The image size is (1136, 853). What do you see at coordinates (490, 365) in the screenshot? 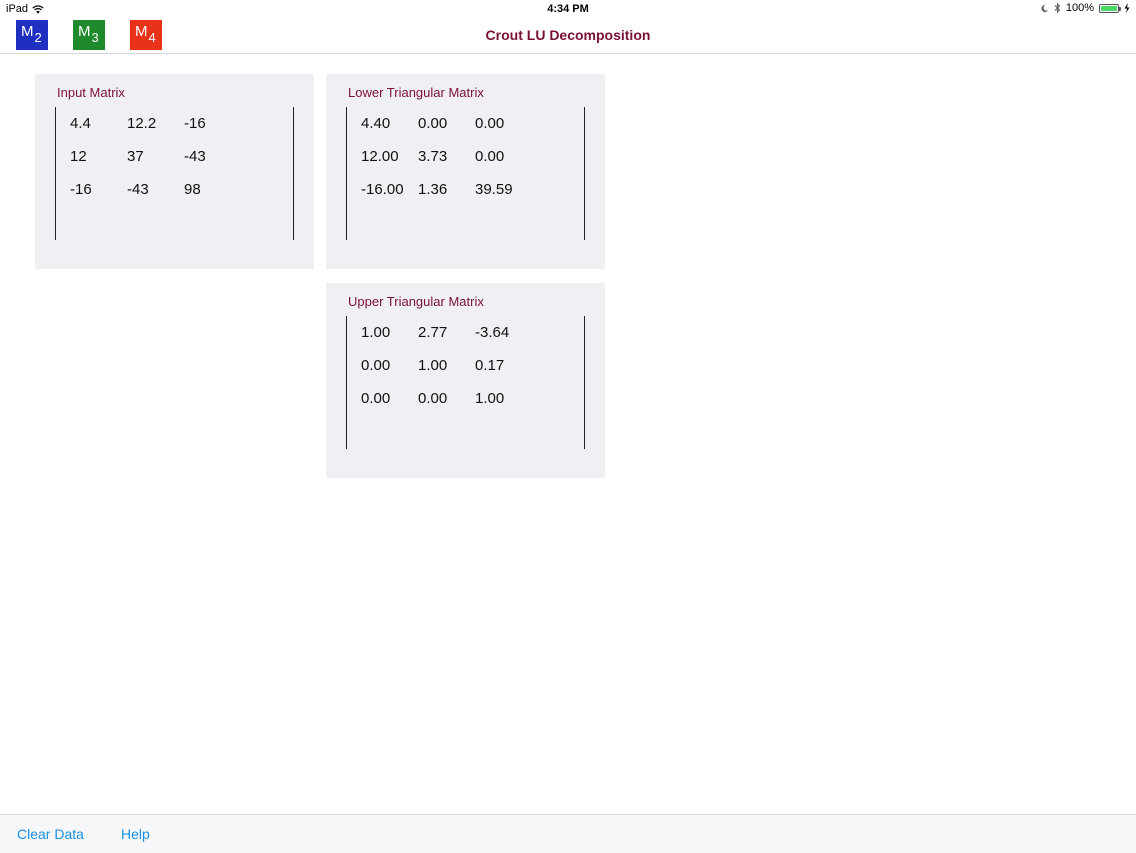
I see `result-cell: 0.17` at bounding box center [490, 365].